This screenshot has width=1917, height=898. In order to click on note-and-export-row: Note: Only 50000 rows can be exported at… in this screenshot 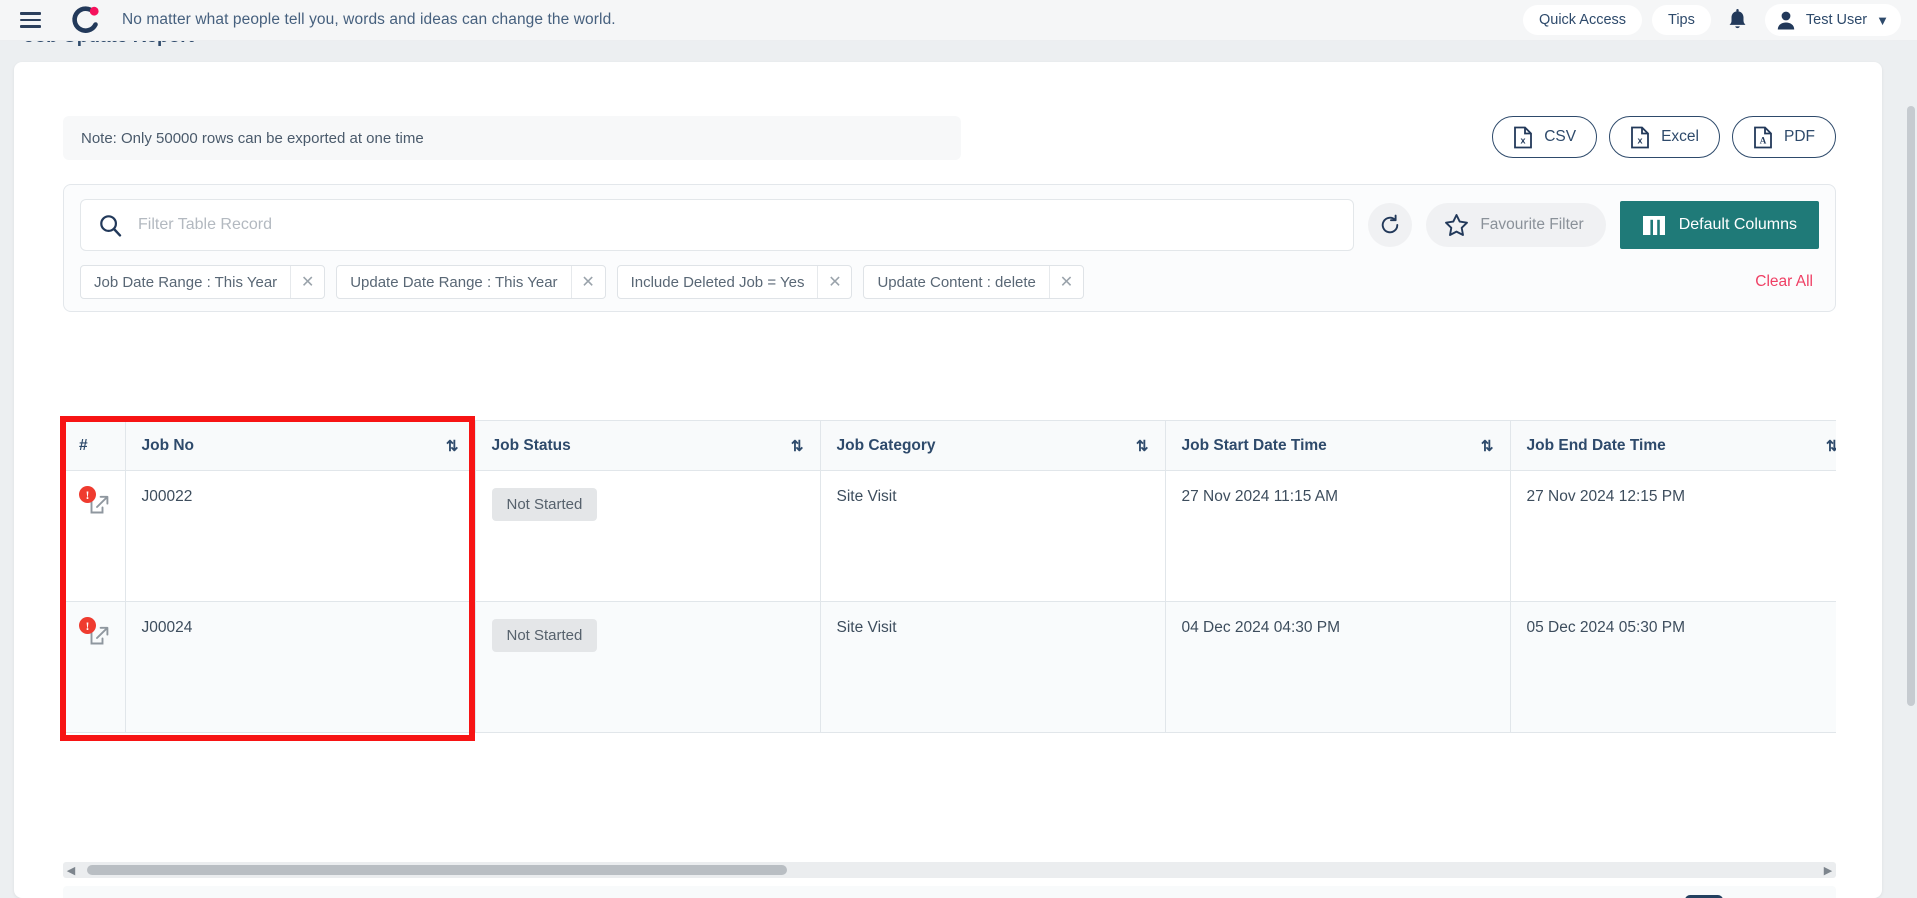, I will do `click(949, 138)`.